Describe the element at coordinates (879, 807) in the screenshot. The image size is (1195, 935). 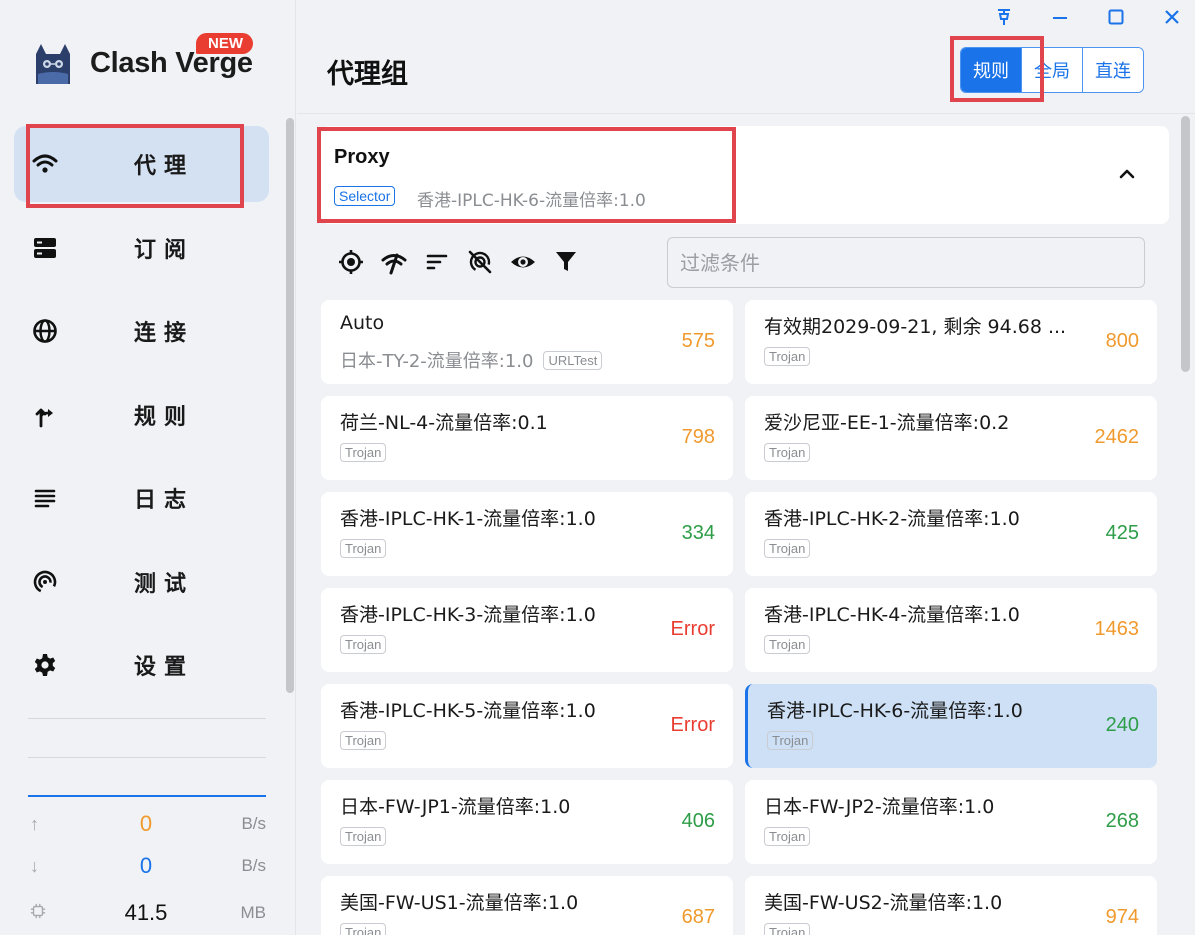
I see `proxy-node-name: 日本-FW-JP2-流量倍率:1.0` at that location.